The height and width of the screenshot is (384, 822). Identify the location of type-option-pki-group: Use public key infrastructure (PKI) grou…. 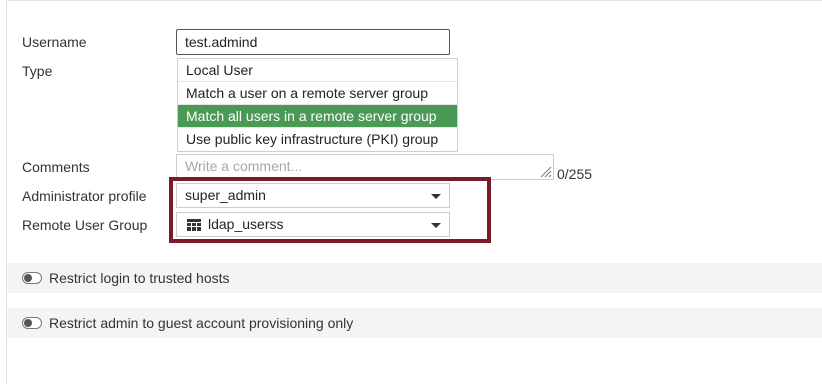
(317, 139).